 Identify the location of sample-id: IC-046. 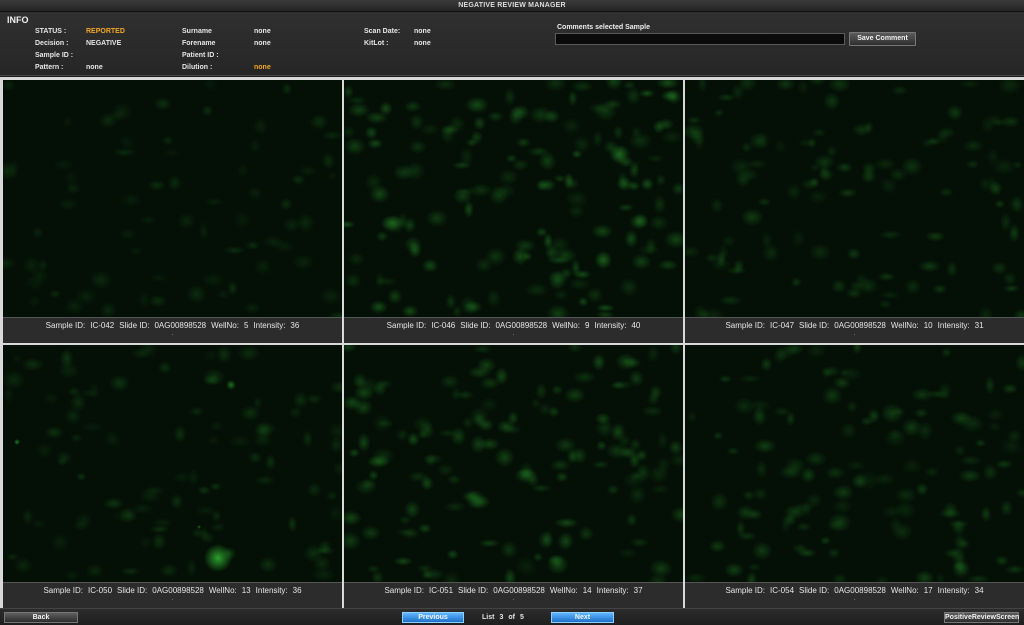
(443, 325).